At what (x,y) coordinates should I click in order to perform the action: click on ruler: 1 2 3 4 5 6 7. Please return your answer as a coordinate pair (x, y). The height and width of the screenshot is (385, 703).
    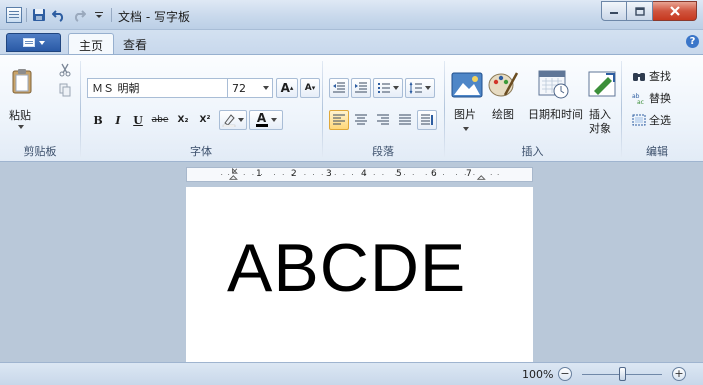
    Looking at the image, I should click on (359, 174).